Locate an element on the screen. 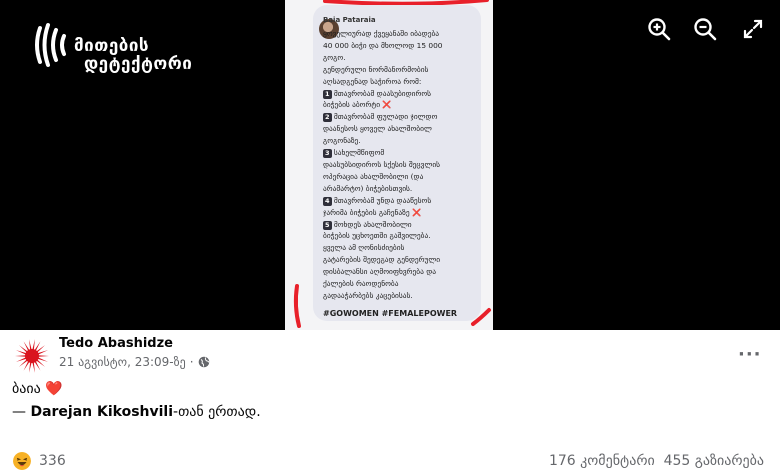  screenshot-text-line: ბიჭების აბორტი ❌ is located at coordinates (357, 105).